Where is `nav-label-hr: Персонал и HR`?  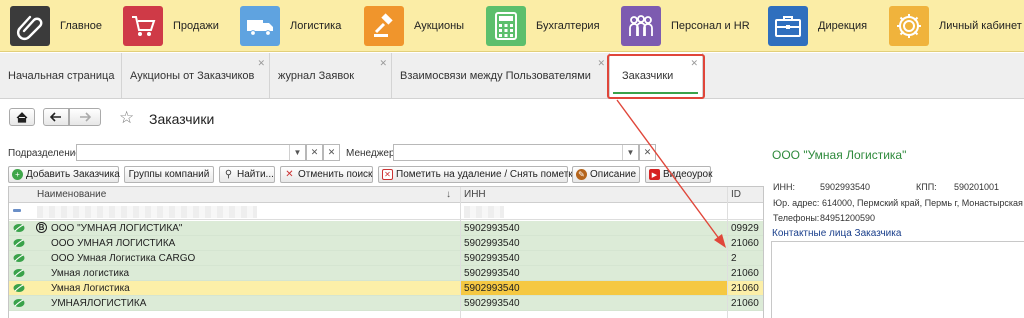
nav-label-hr: Персонал и HR is located at coordinates (710, 26).